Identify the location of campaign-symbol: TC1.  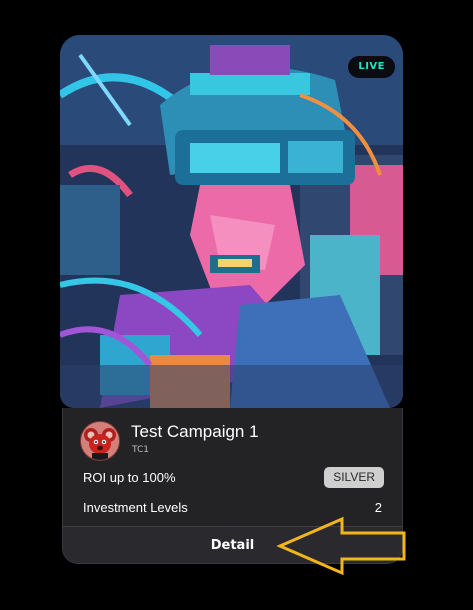
(140, 450).